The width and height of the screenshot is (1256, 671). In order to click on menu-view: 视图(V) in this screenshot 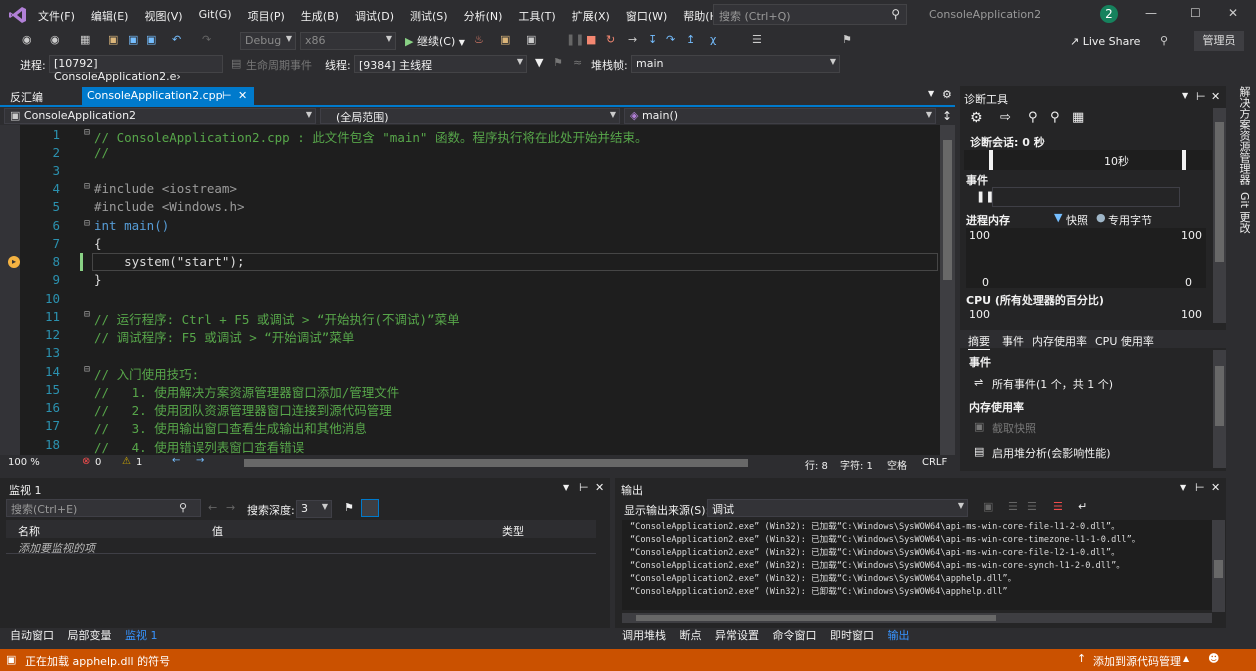, I will do `click(163, 16)`.